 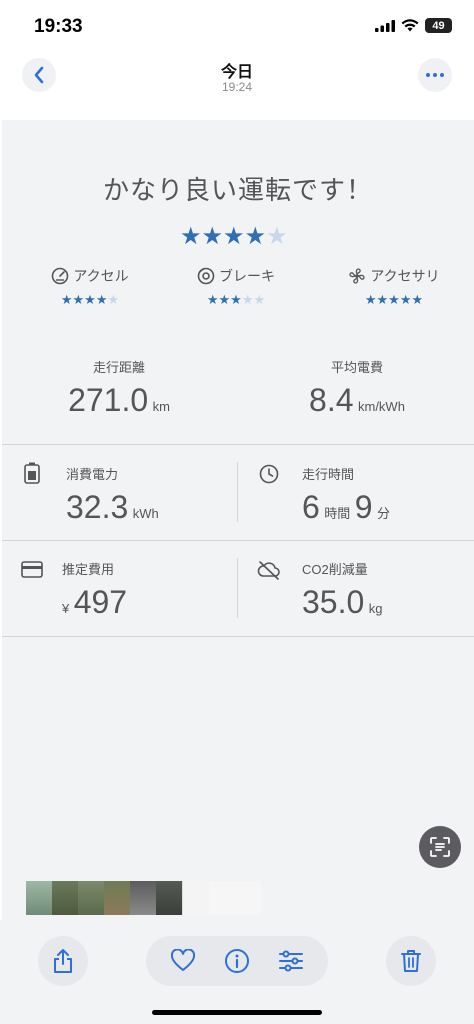 I want to click on home-indicator, so click(x=237, y=1012).